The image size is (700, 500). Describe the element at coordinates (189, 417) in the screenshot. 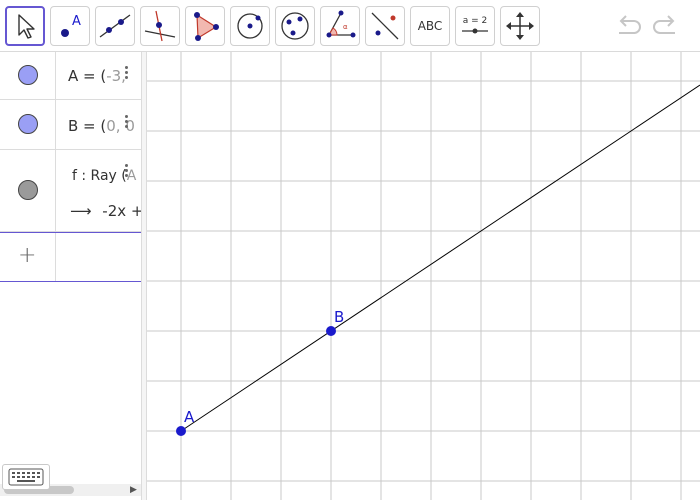

I see `point-A-label: A` at that location.